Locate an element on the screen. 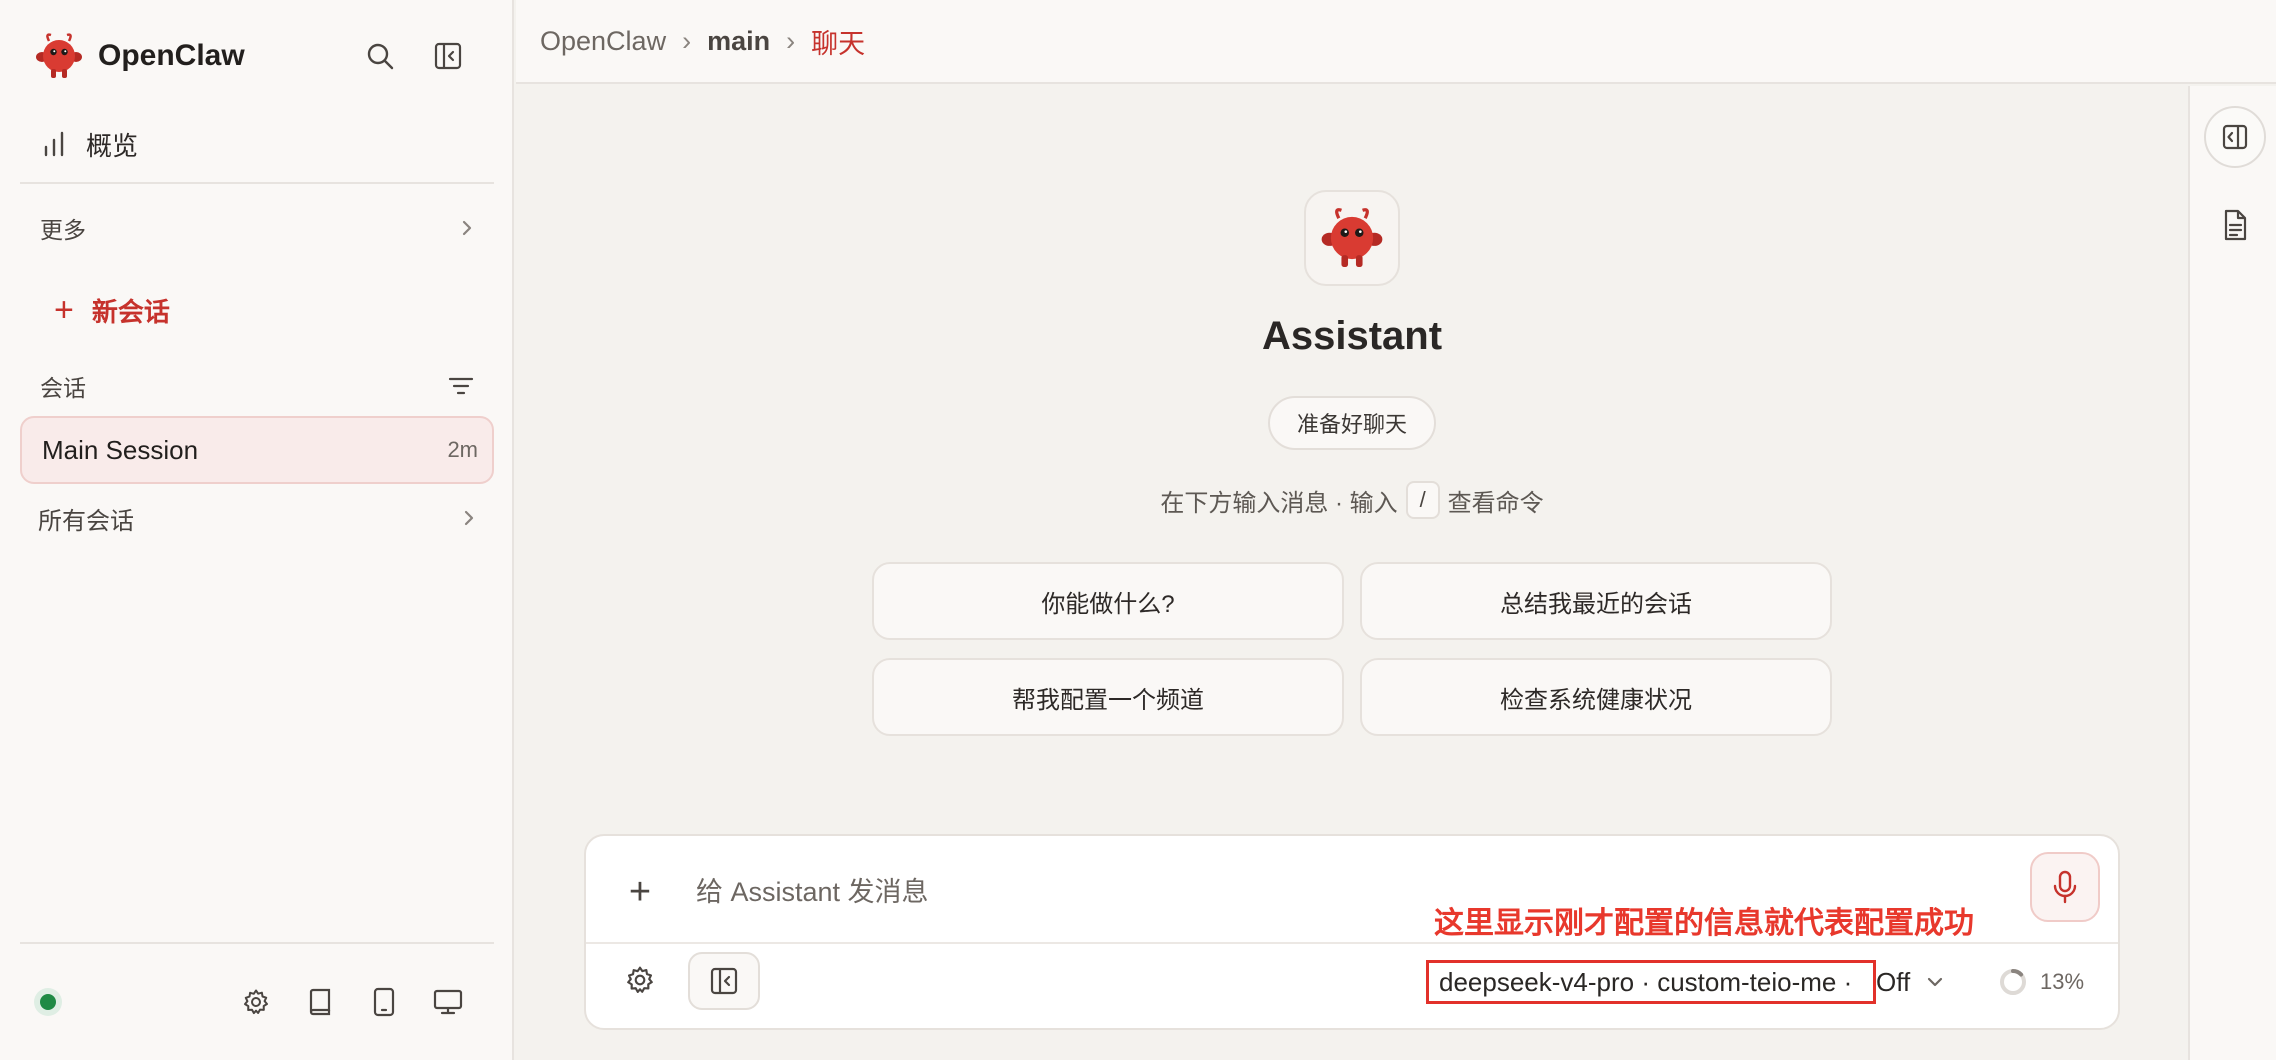  new-chat-button: + 新会话 is located at coordinates (112, 310).